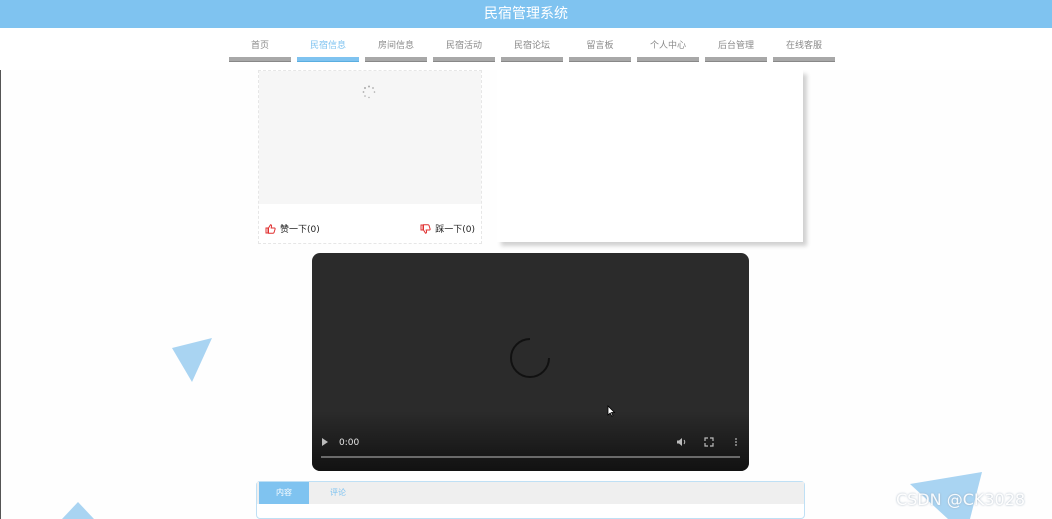 This screenshot has height=519, width=1052. What do you see at coordinates (338, 493) in the screenshot?
I see `tab-comments: 评论` at bounding box center [338, 493].